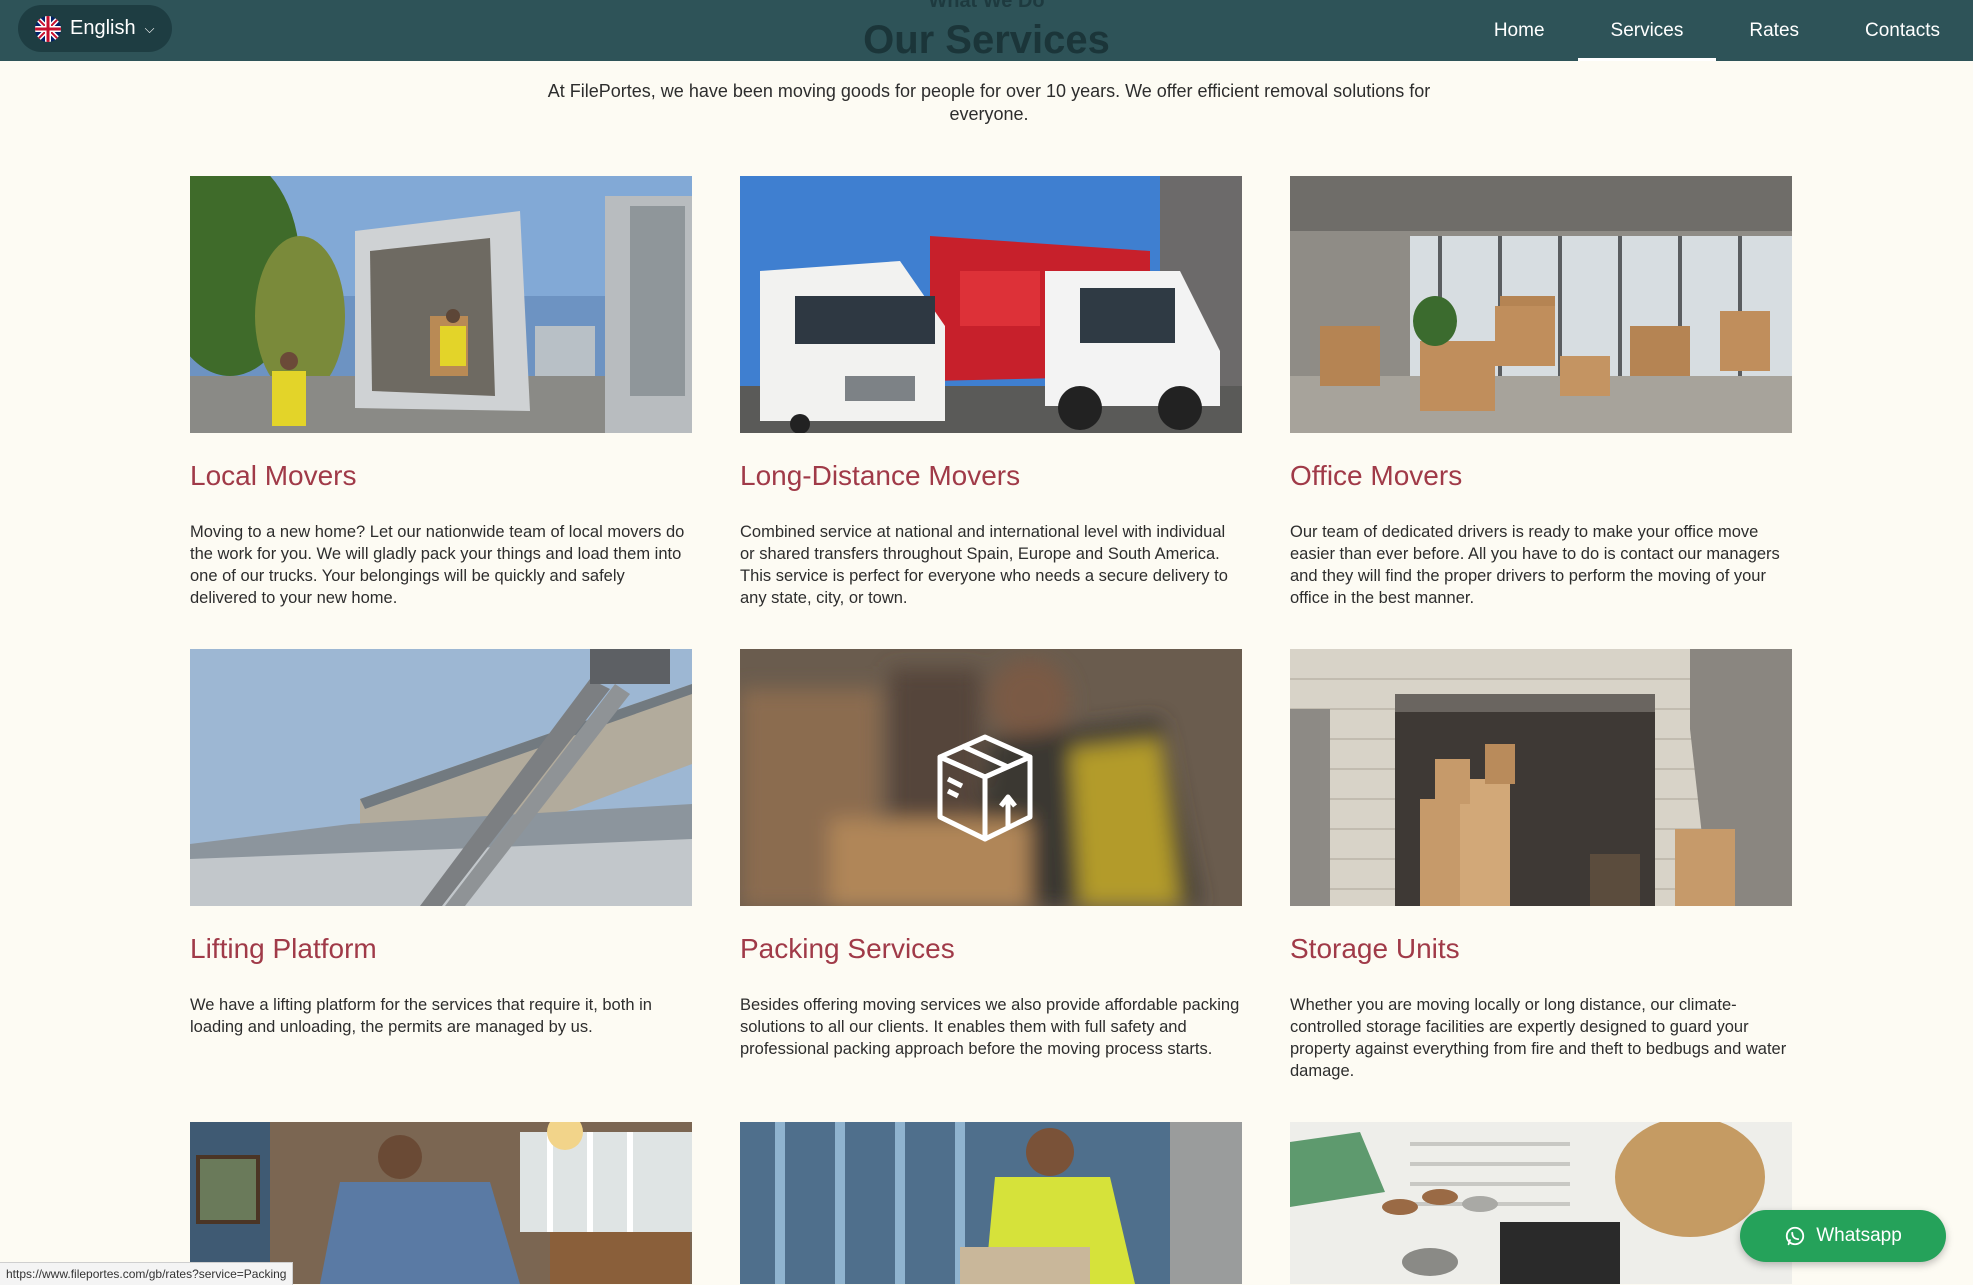 The width and height of the screenshot is (1973, 1285). What do you see at coordinates (103, 28) in the screenshot?
I see `language-label: English` at bounding box center [103, 28].